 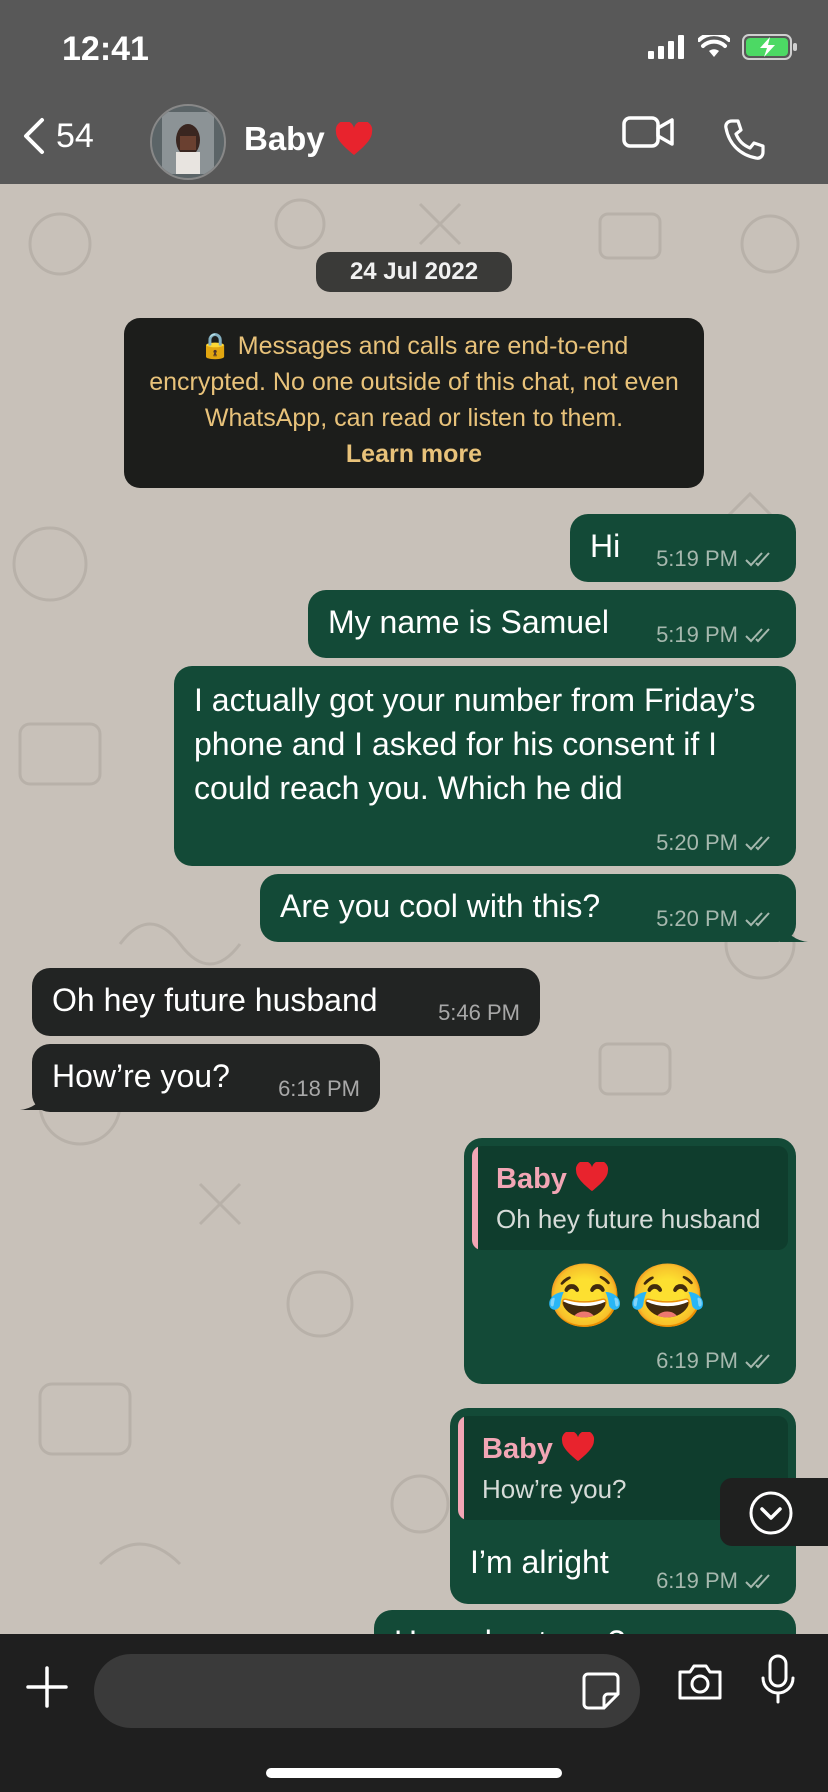 What do you see at coordinates (628, 1219) in the screenshot?
I see `quoted-text: Oh hey future husband` at bounding box center [628, 1219].